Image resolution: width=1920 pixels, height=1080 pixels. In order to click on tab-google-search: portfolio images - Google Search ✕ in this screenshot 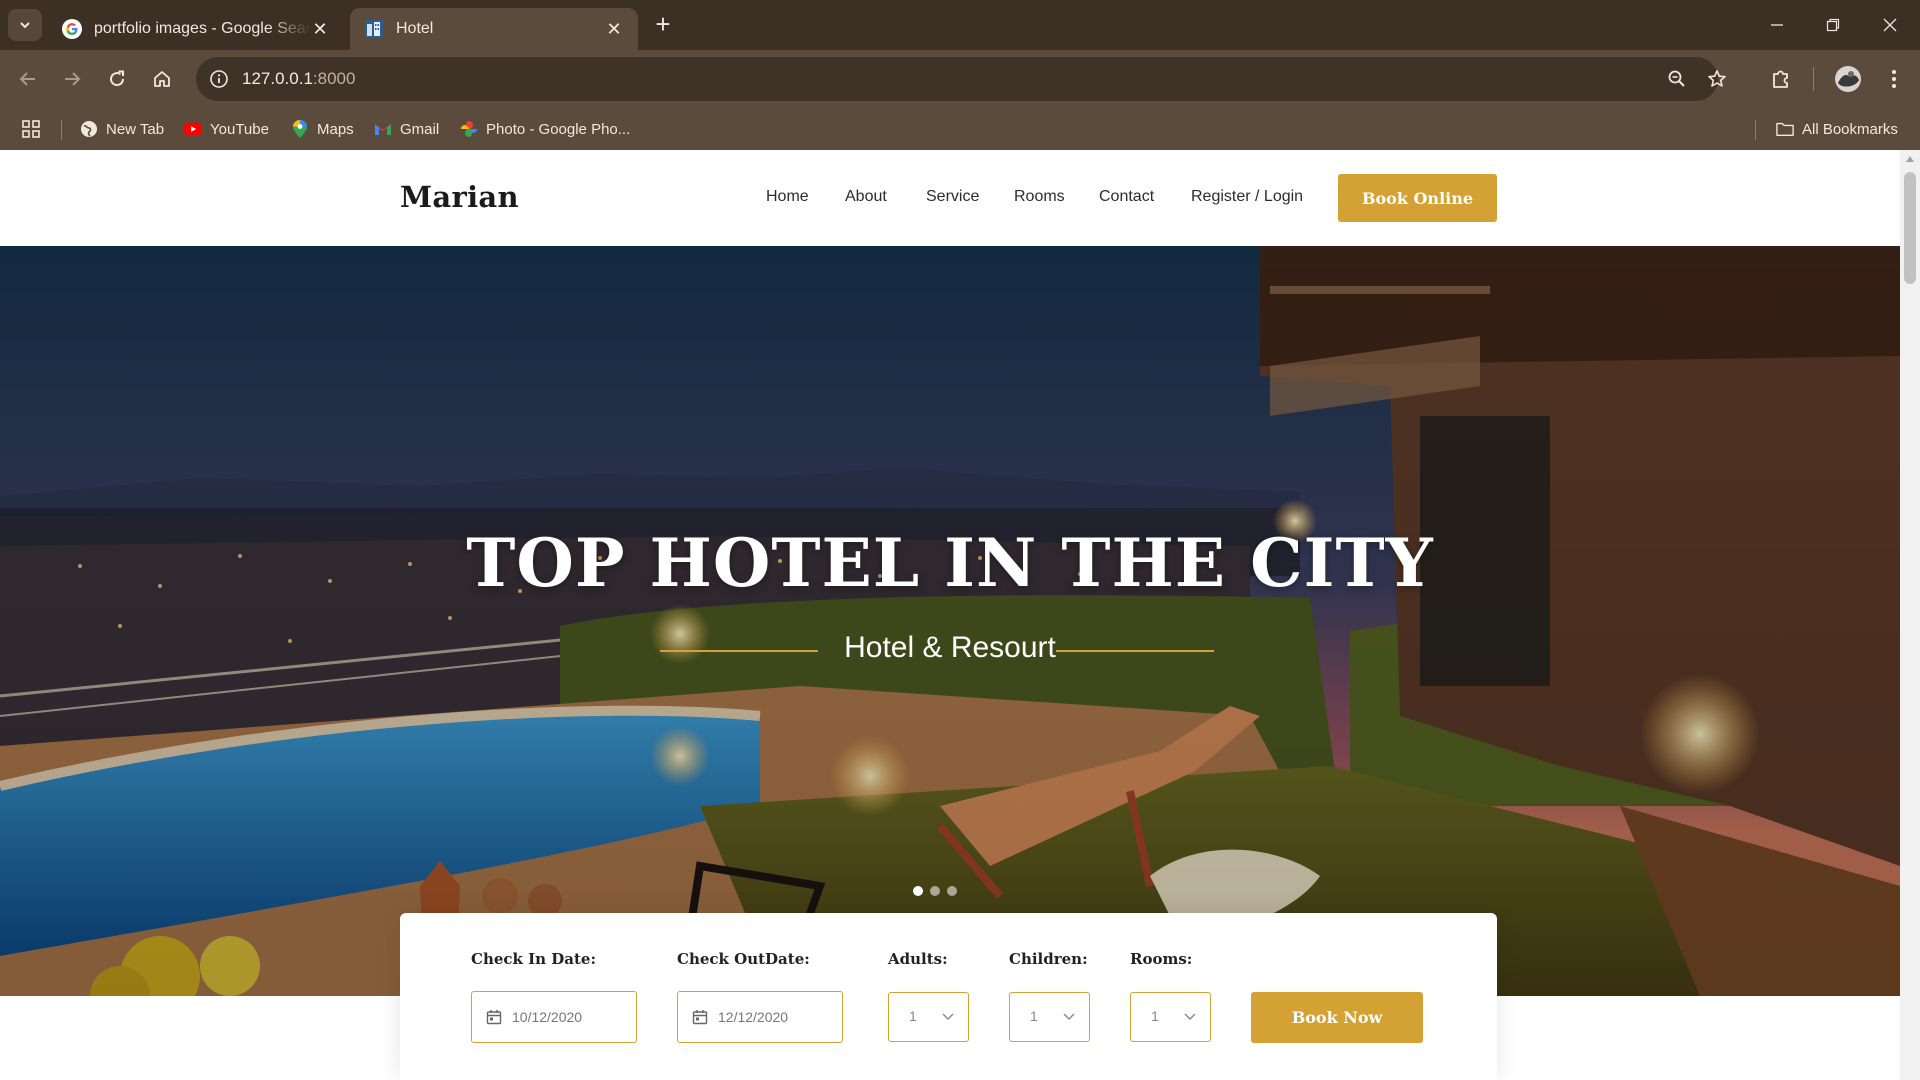, I will do `click(196, 29)`.